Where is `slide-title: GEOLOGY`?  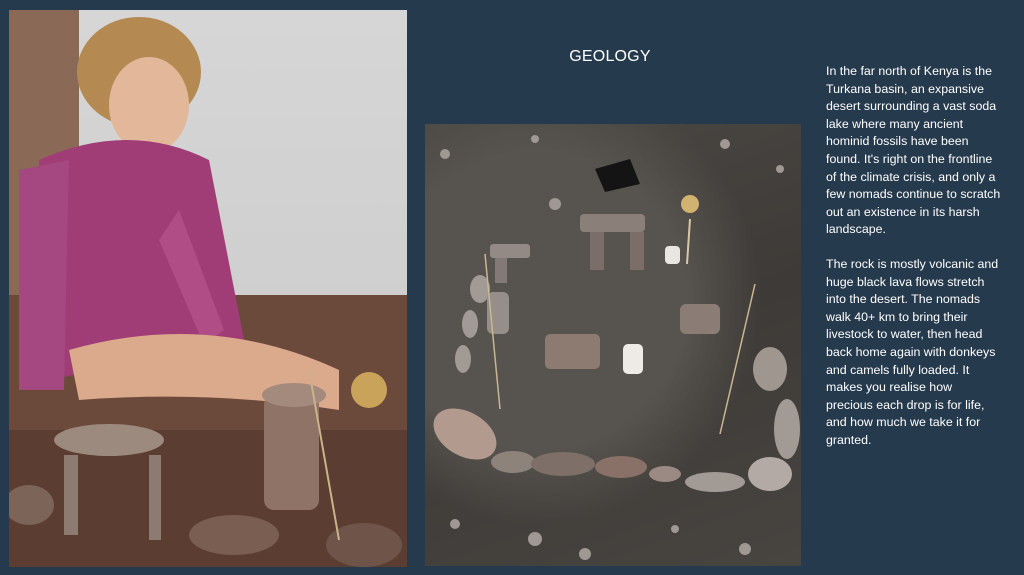 slide-title: GEOLOGY is located at coordinates (610, 56).